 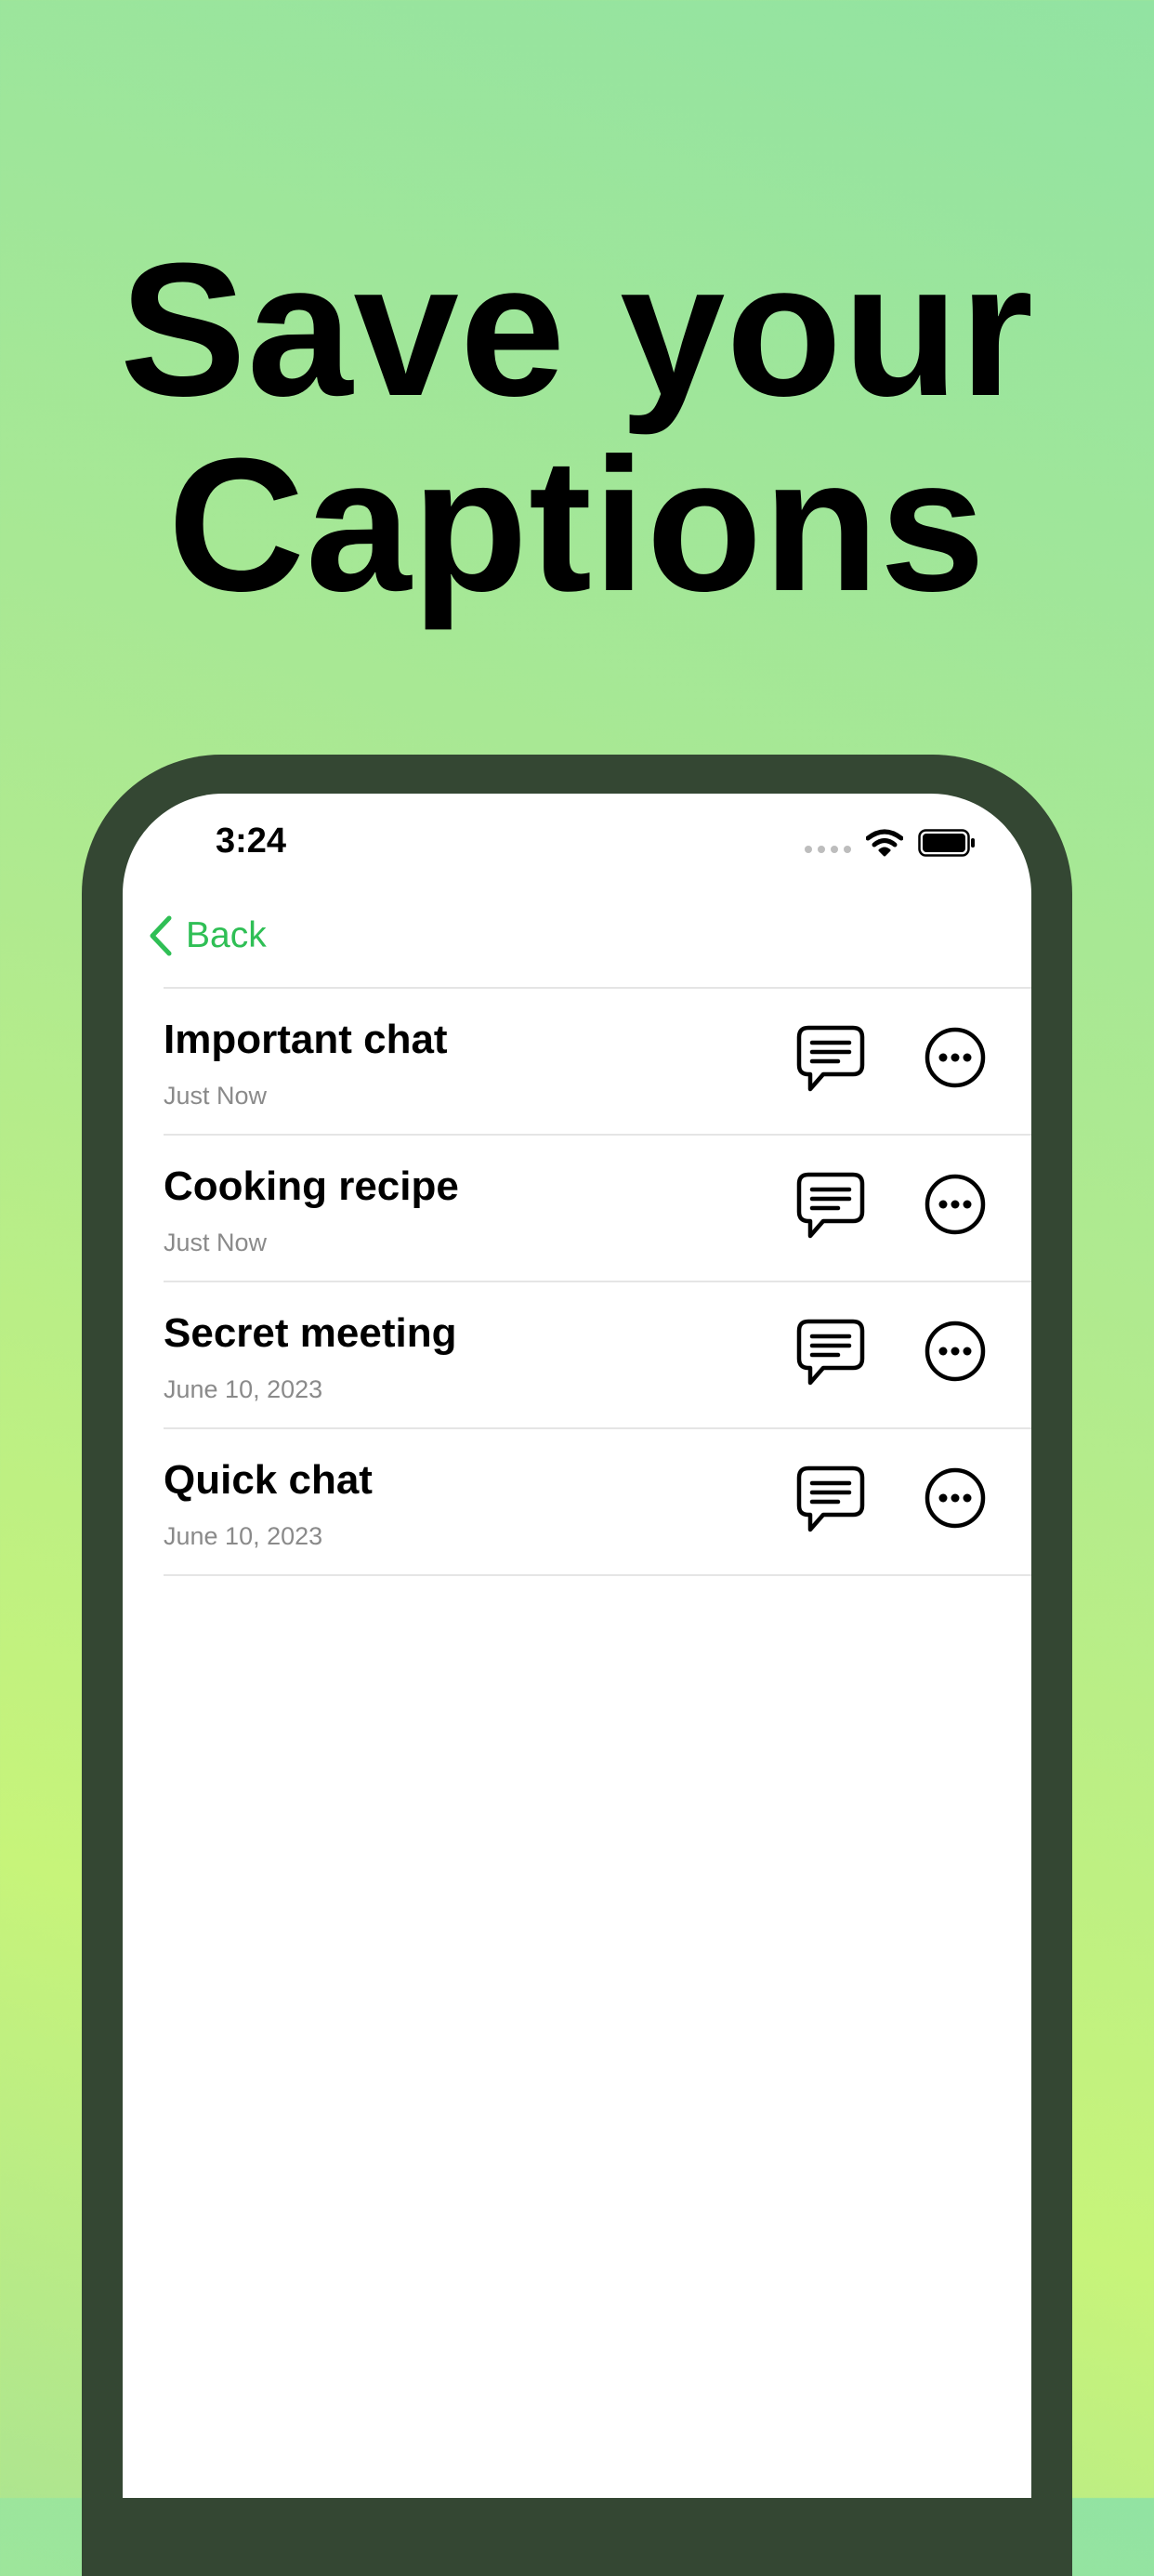 I want to click on caption-title: Important chat, so click(x=306, y=1039).